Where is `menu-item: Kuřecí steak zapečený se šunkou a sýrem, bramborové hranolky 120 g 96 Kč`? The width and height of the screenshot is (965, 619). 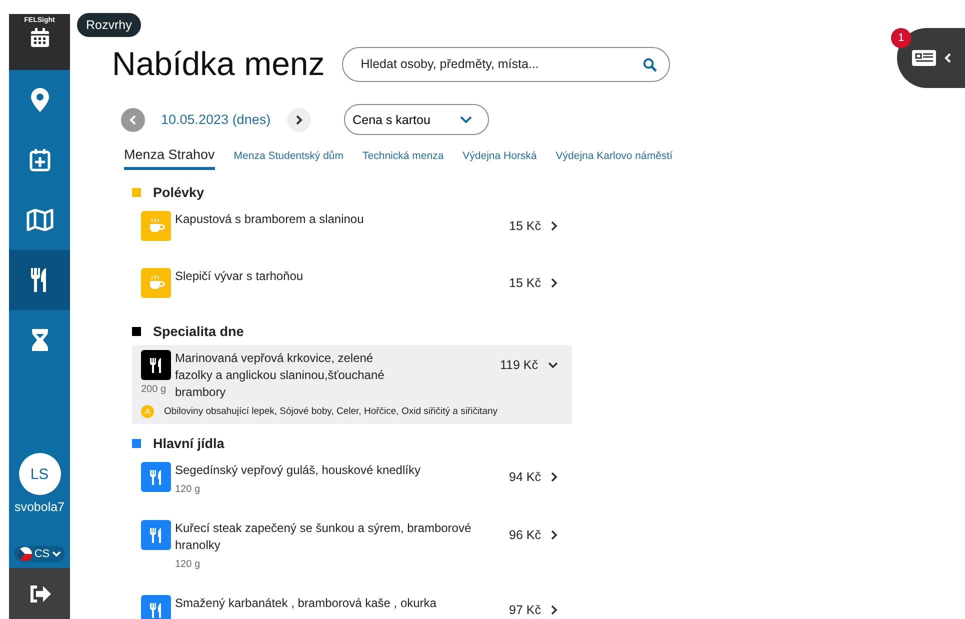
menu-item: Kuřecí steak zapečený se šunkou a sýrem, bramborové hranolky 120 g 96 Kč is located at coordinates (352, 547).